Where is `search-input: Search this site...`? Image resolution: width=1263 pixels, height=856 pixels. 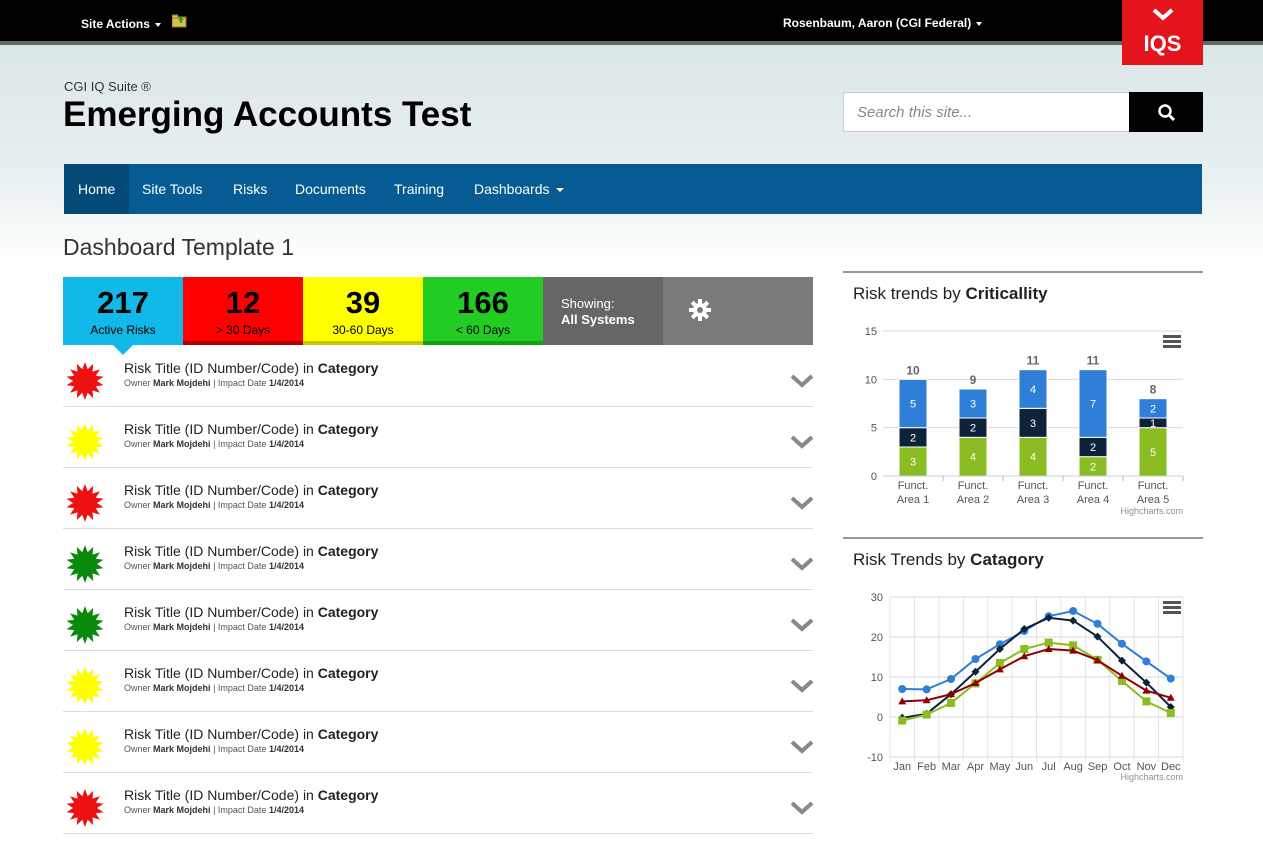
search-input: Search this site... is located at coordinates (986, 112).